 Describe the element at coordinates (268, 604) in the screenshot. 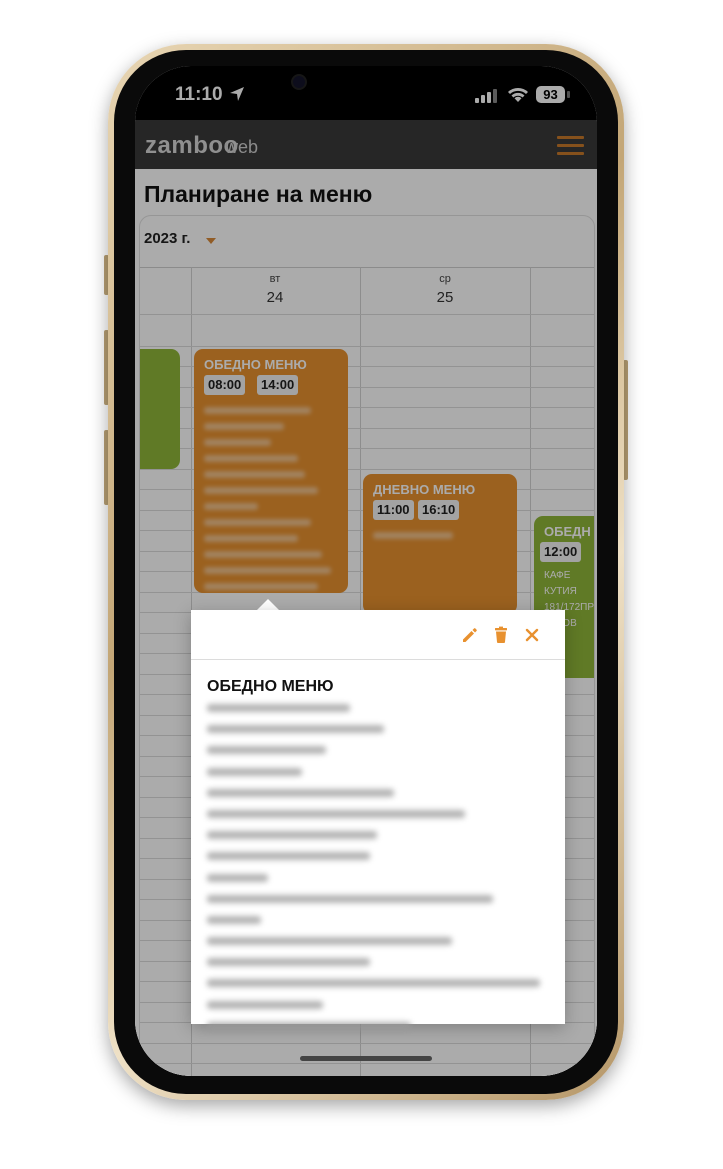

I see `popup-pointer` at that location.